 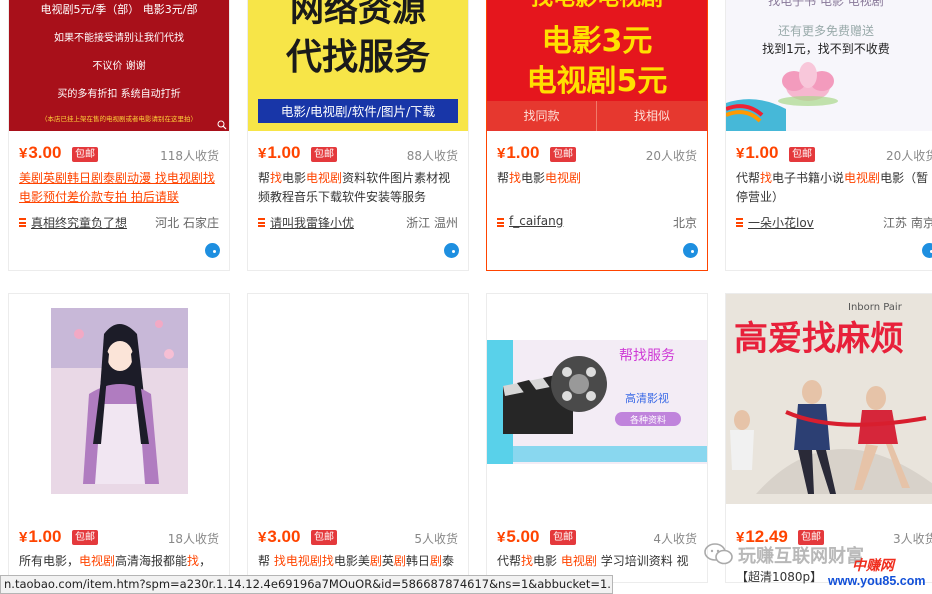 I want to click on sold-count-3: 20人收货, so click(x=671, y=156).